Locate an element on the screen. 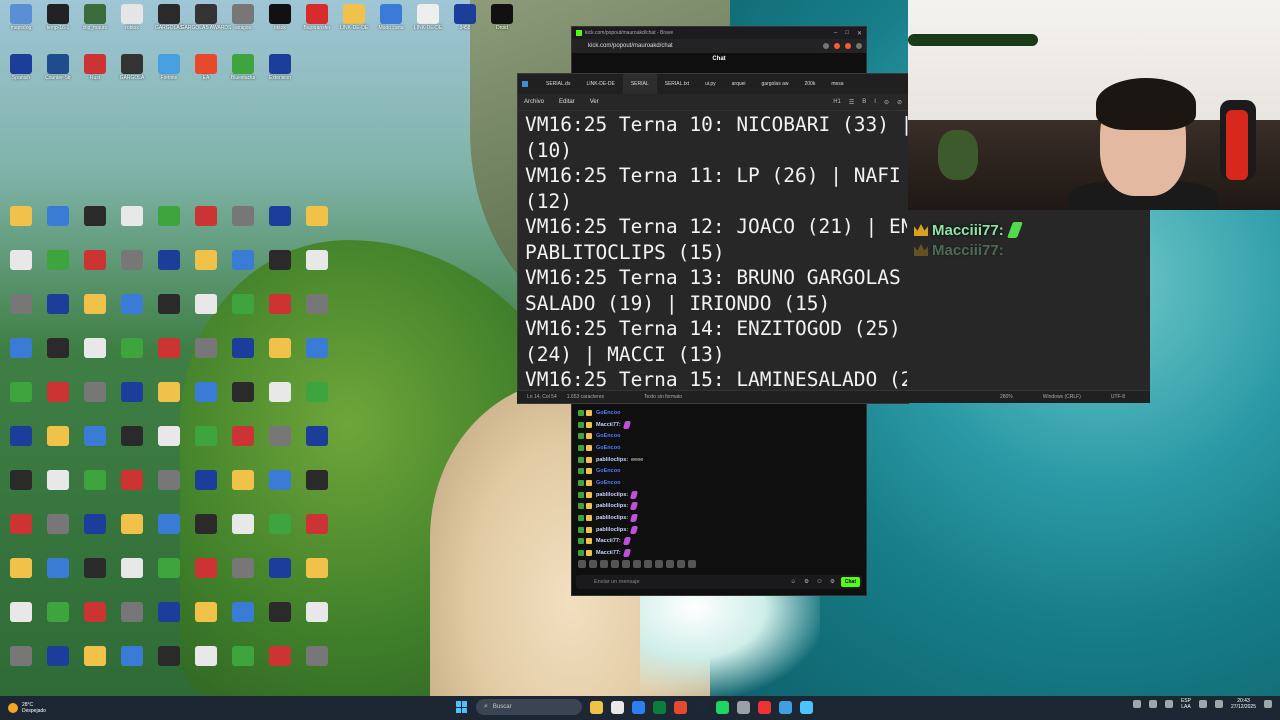 The width and height of the screenshot is (1280, 720). chat-username: GoEncoo is located at coordinates (608, 448).